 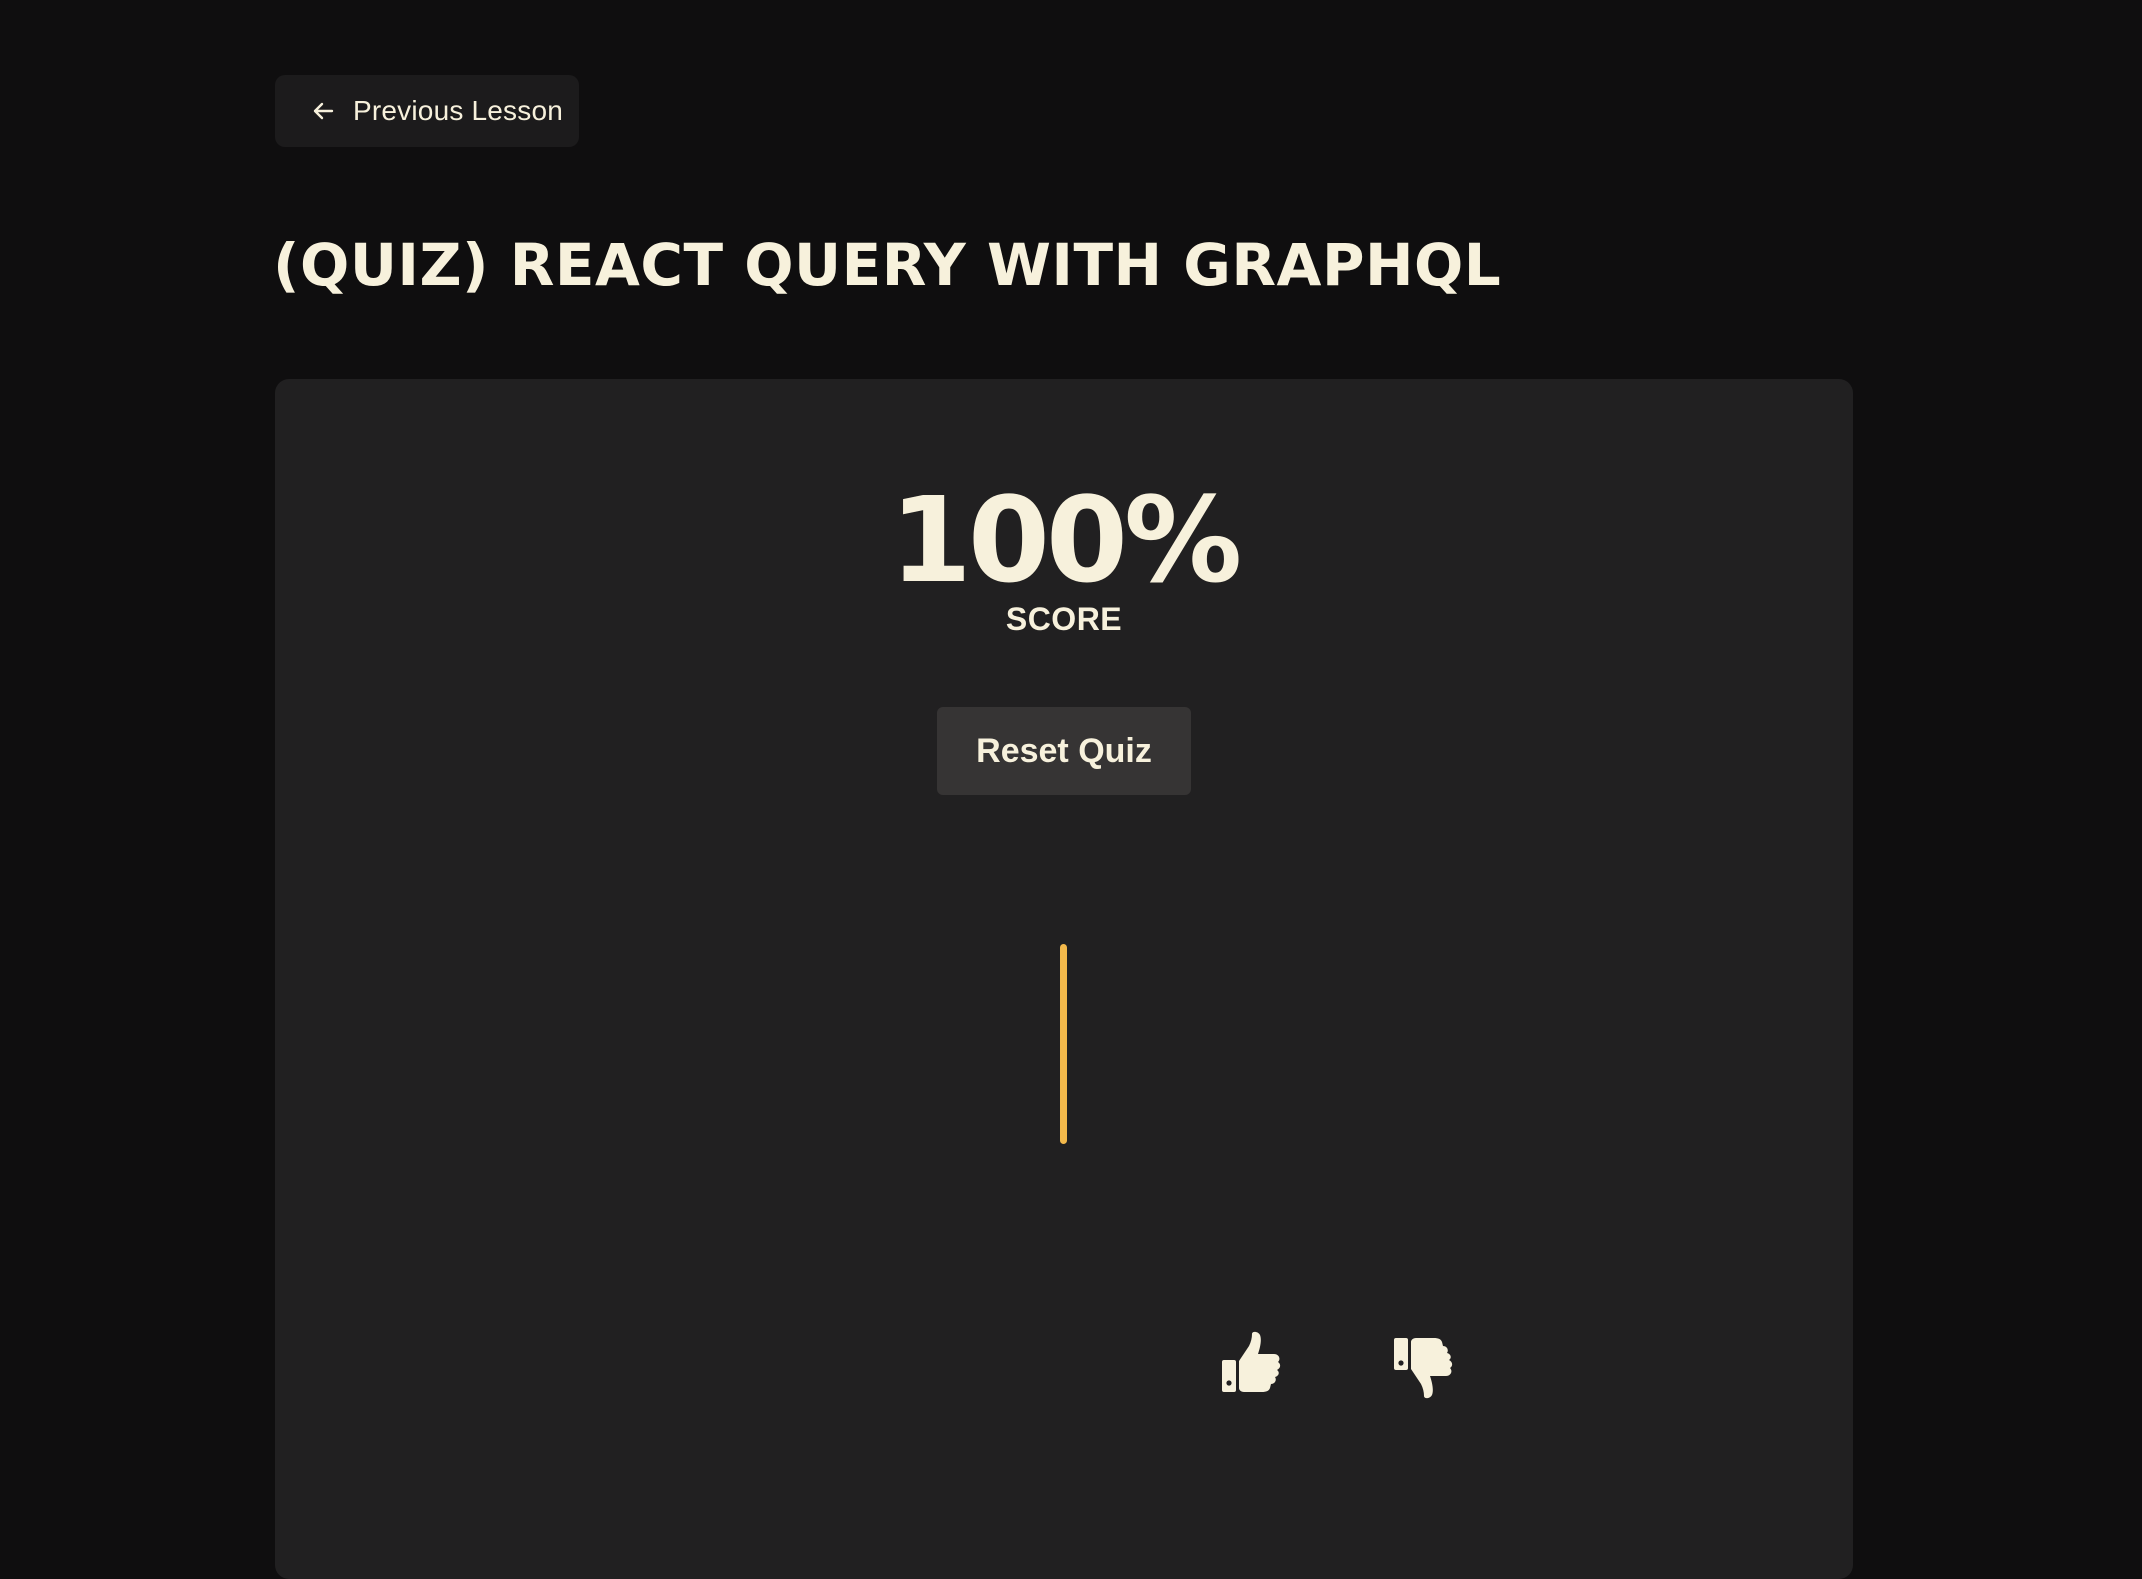 What do you see at coordinates (1064, 751) in the screenshot?
I see `reset-quiz-button: Reset Quiz` at bounding box center [1064, 751].